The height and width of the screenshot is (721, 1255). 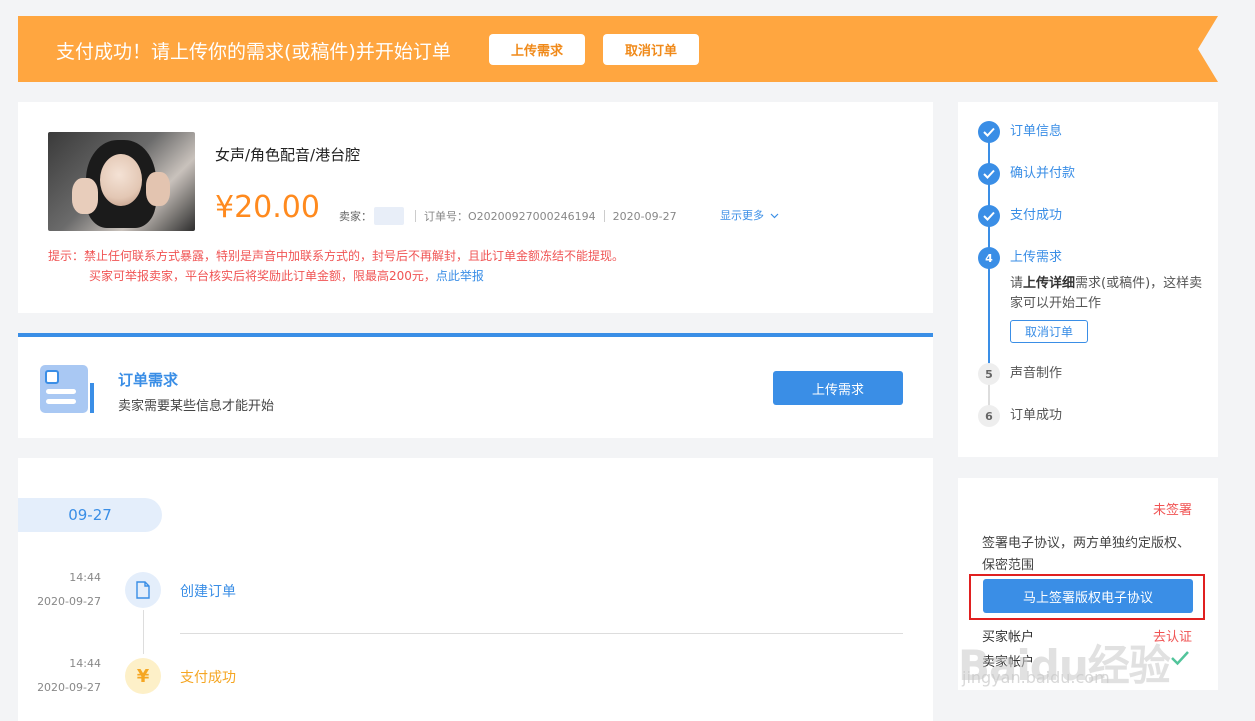 I want to click on document-icon, so click(x=143, y=590).